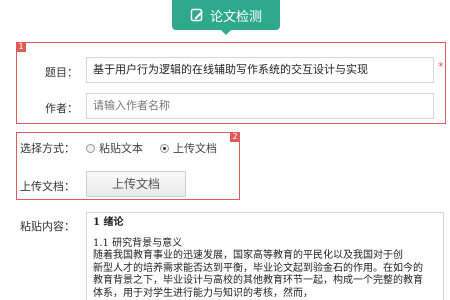 The width and height of the screenshot is (450, 300). Describe the element at coordinates (61, 108) in the screenshot. I see `author-label: 作者：` at that location.